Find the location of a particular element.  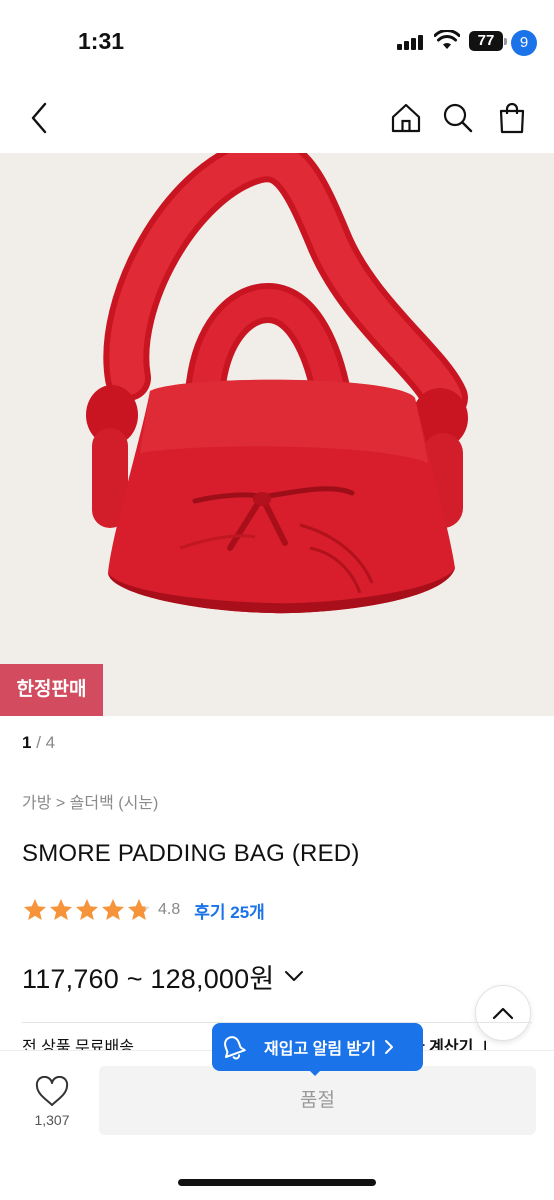

pager-current: 1 is located at coordinates (27, 742).